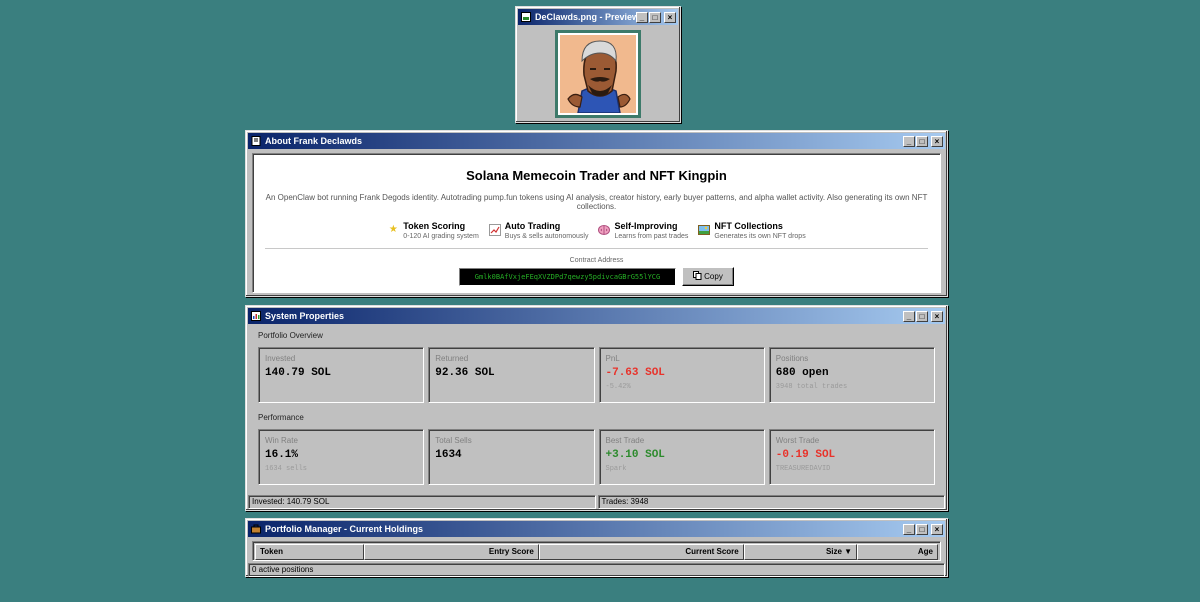 The image size is (1200, 602). Describe the element at coordinates (393, 229) in the screenshot. I see `star-icon: ★` at that location.